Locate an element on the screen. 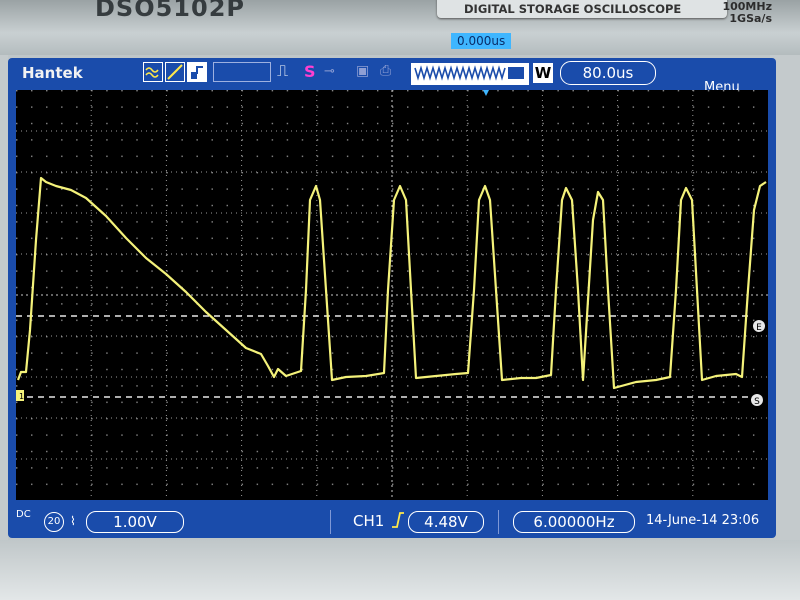  bandwidth-limit-badge: 20 is located at coordinates (54, 522).